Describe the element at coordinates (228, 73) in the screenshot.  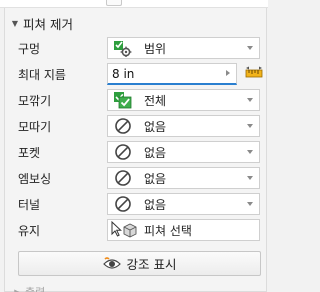
I see `expand-arrow-icon` at that location.